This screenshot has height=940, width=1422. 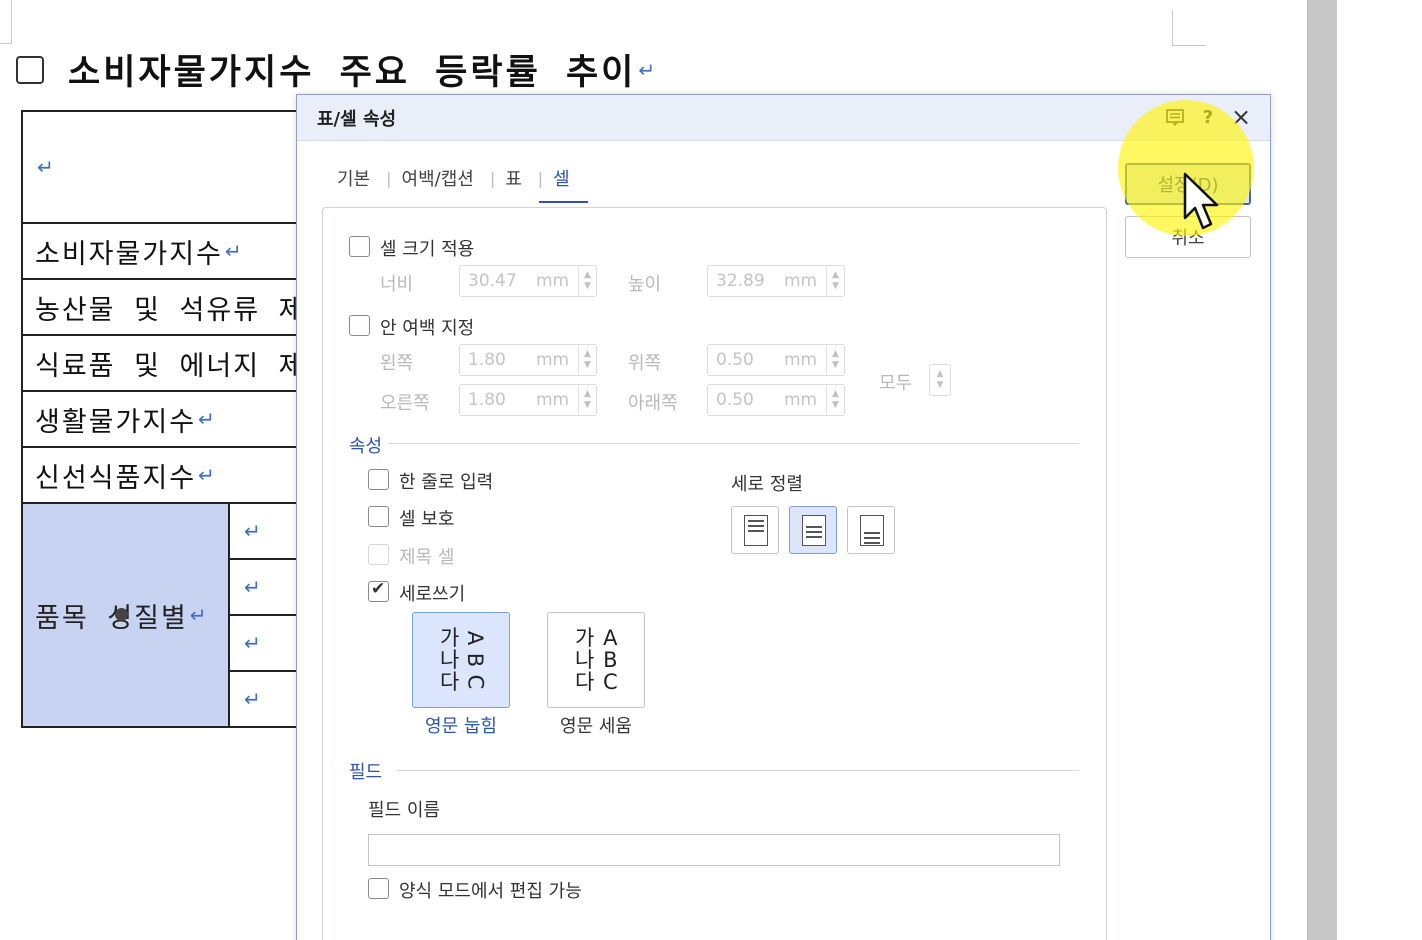 What do you see at coordinates (1322, 470) in the screenshot?
I see `vertical-scrollbar` at bounding box center [1322, 470].